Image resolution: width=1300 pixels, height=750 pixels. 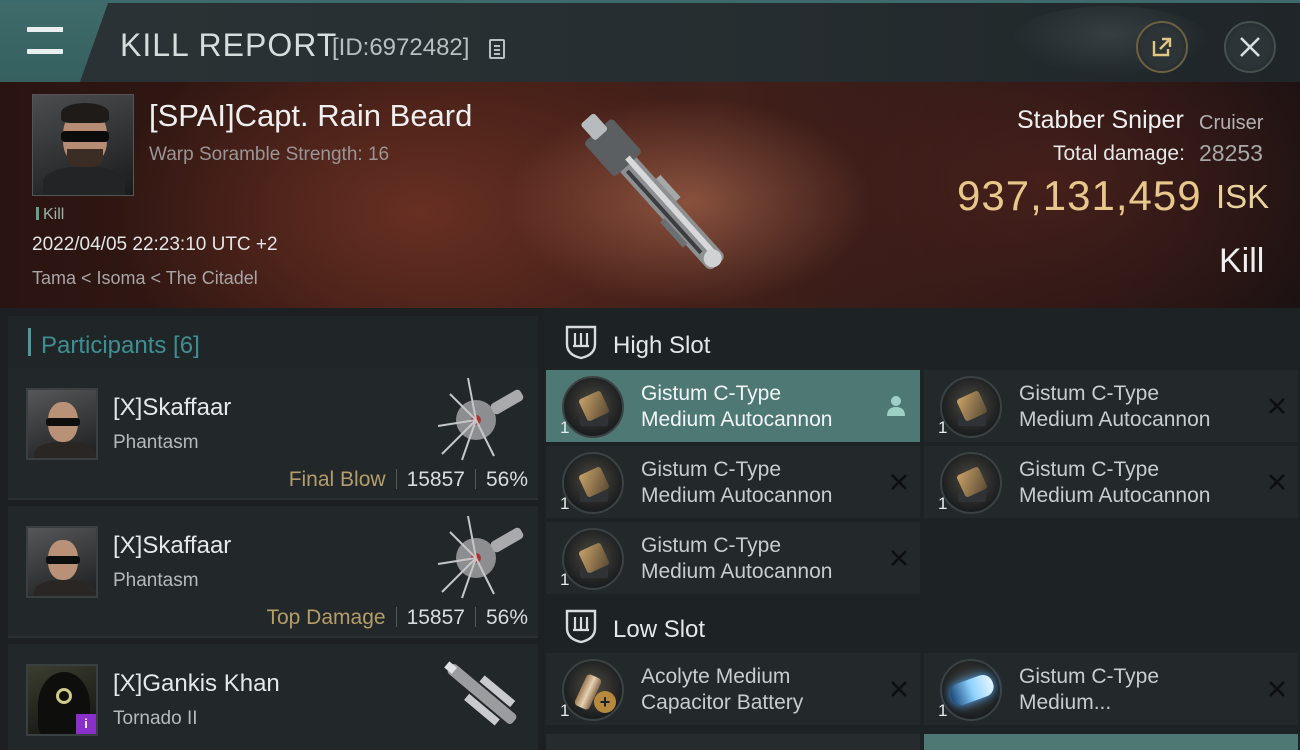 What do you see at coordinates (662, 345) in the screenshot?
I see `high-slot-label: High Slot` at bounding box center [662, 345].